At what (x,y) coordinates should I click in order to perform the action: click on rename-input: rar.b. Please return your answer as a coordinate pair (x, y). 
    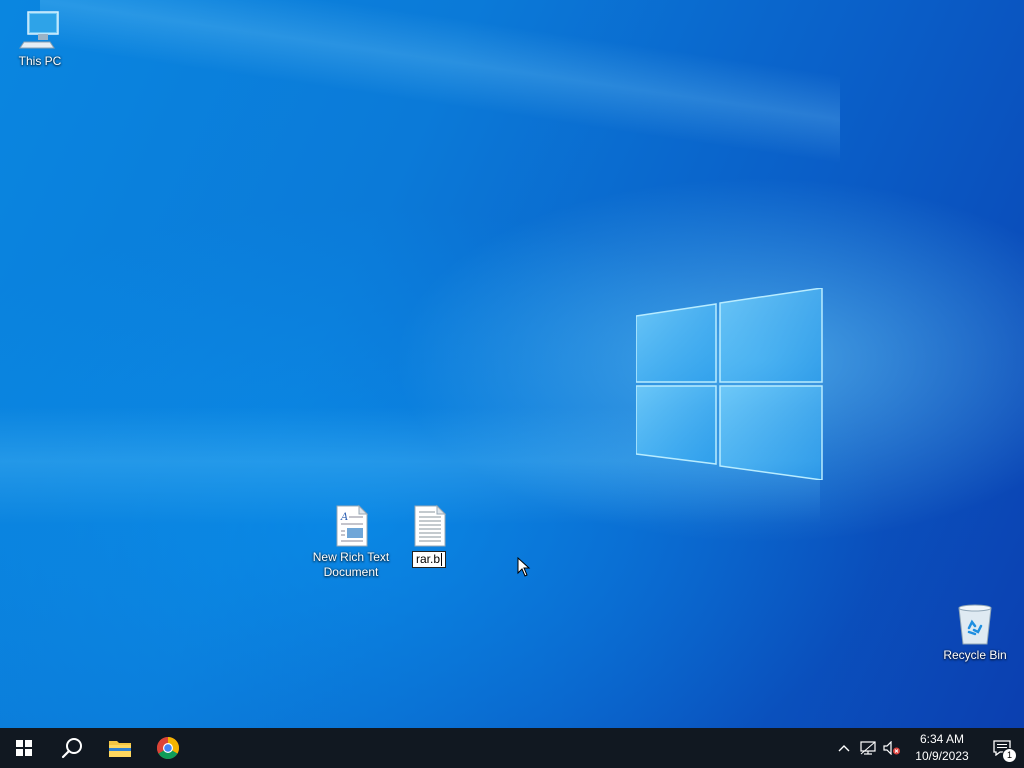
    Looking at the image, I should click on (428, 559).